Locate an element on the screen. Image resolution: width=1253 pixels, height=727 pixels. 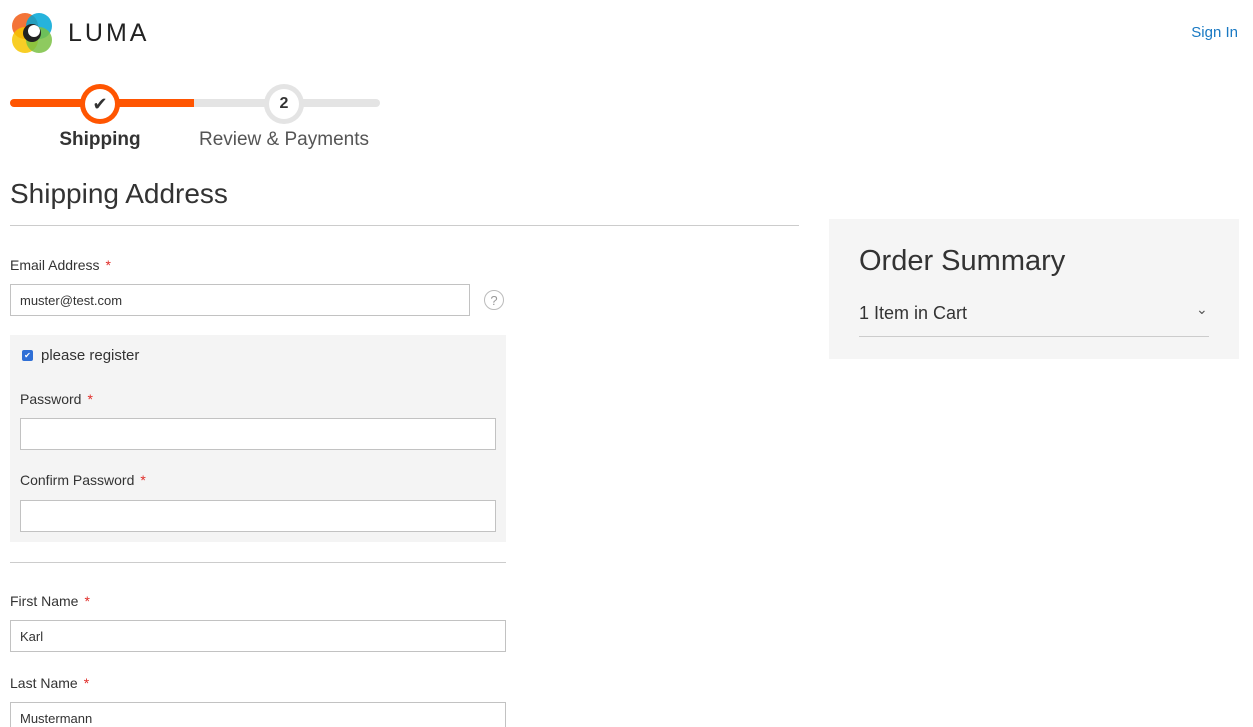
step-number: 2 is located at coordinates (284, 104).